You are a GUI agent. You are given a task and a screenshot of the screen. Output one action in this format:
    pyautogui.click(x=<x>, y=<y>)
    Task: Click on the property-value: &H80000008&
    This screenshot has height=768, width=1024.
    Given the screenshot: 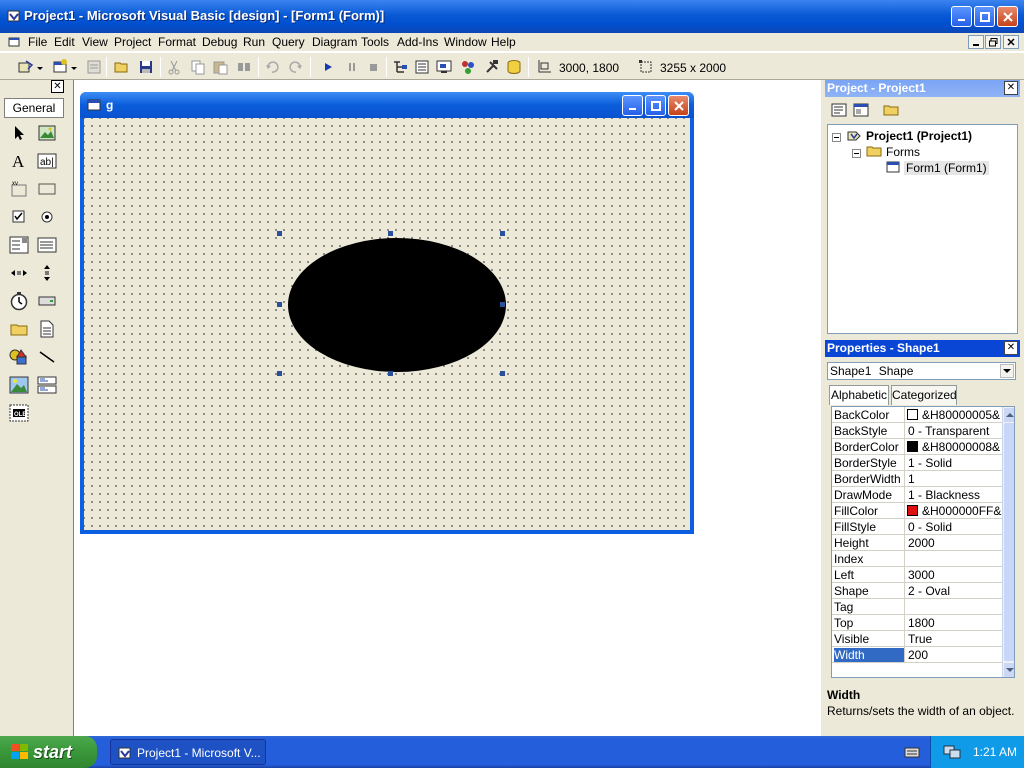 What is the action you would take?
    pyautogui.click(x=962, y=447)
    